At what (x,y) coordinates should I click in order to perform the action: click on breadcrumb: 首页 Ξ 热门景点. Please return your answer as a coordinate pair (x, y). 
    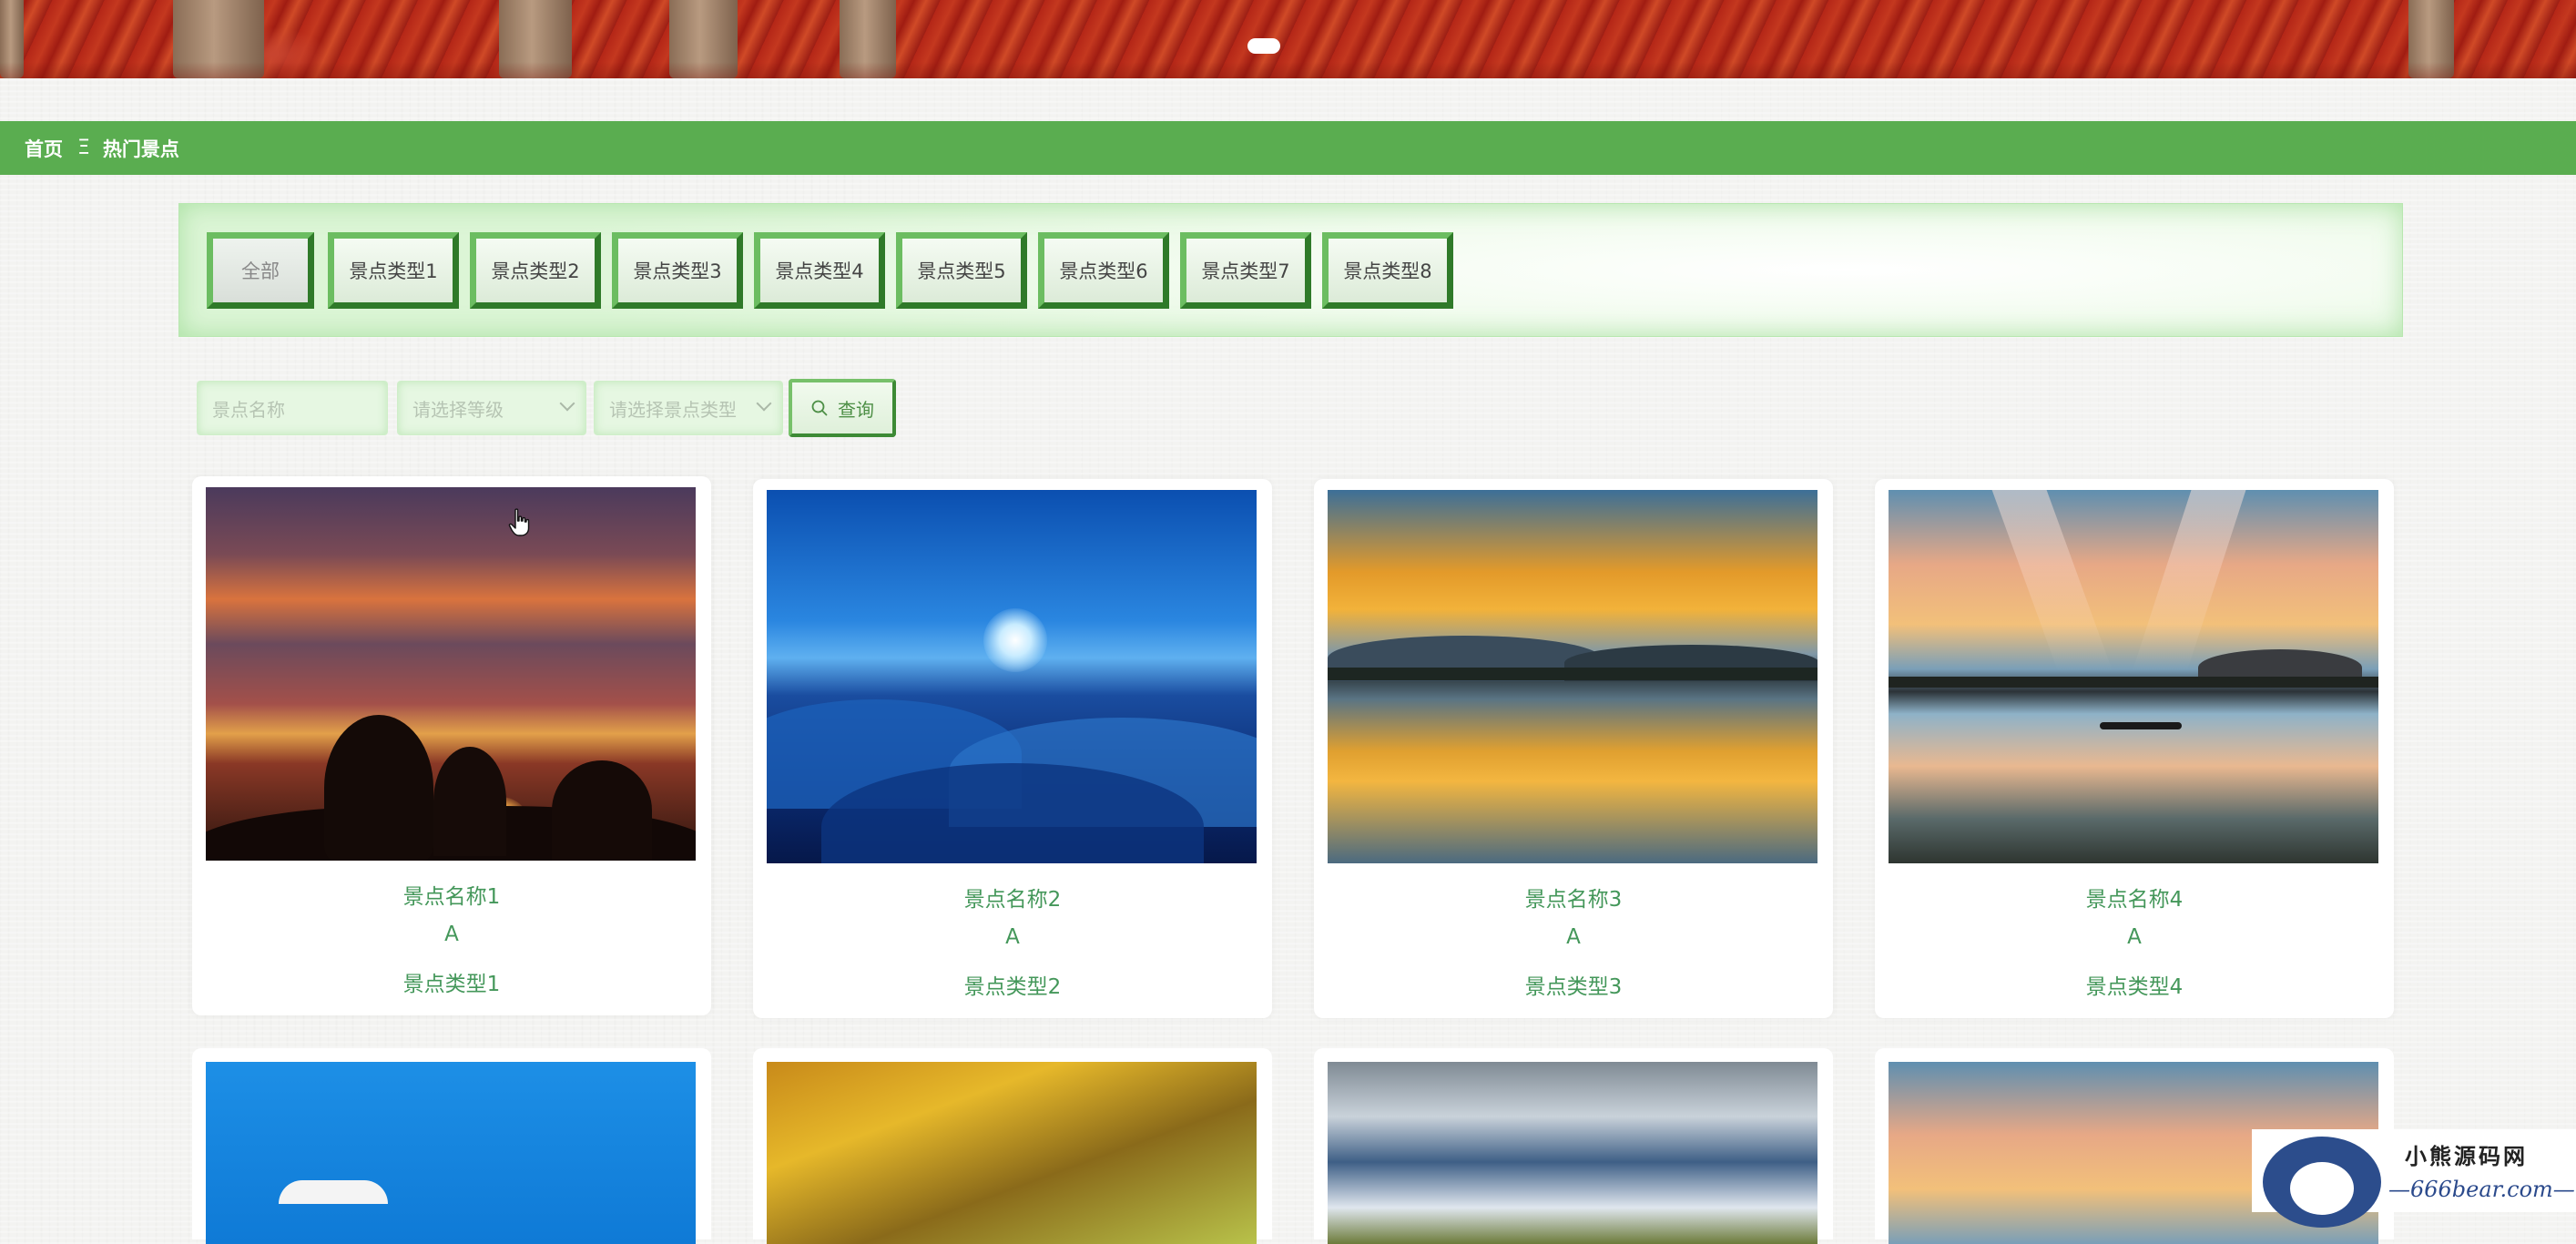
    Looking at the image, I should click on (1288, 148).